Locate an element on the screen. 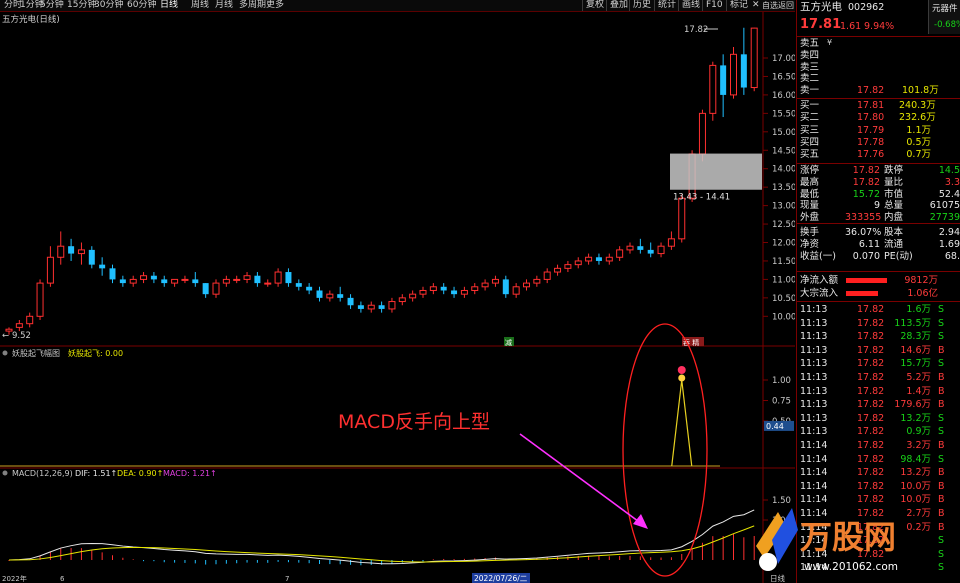 This screenshot has width=960, height=583. tick-side-6: B is located at coordinates (941, 391).